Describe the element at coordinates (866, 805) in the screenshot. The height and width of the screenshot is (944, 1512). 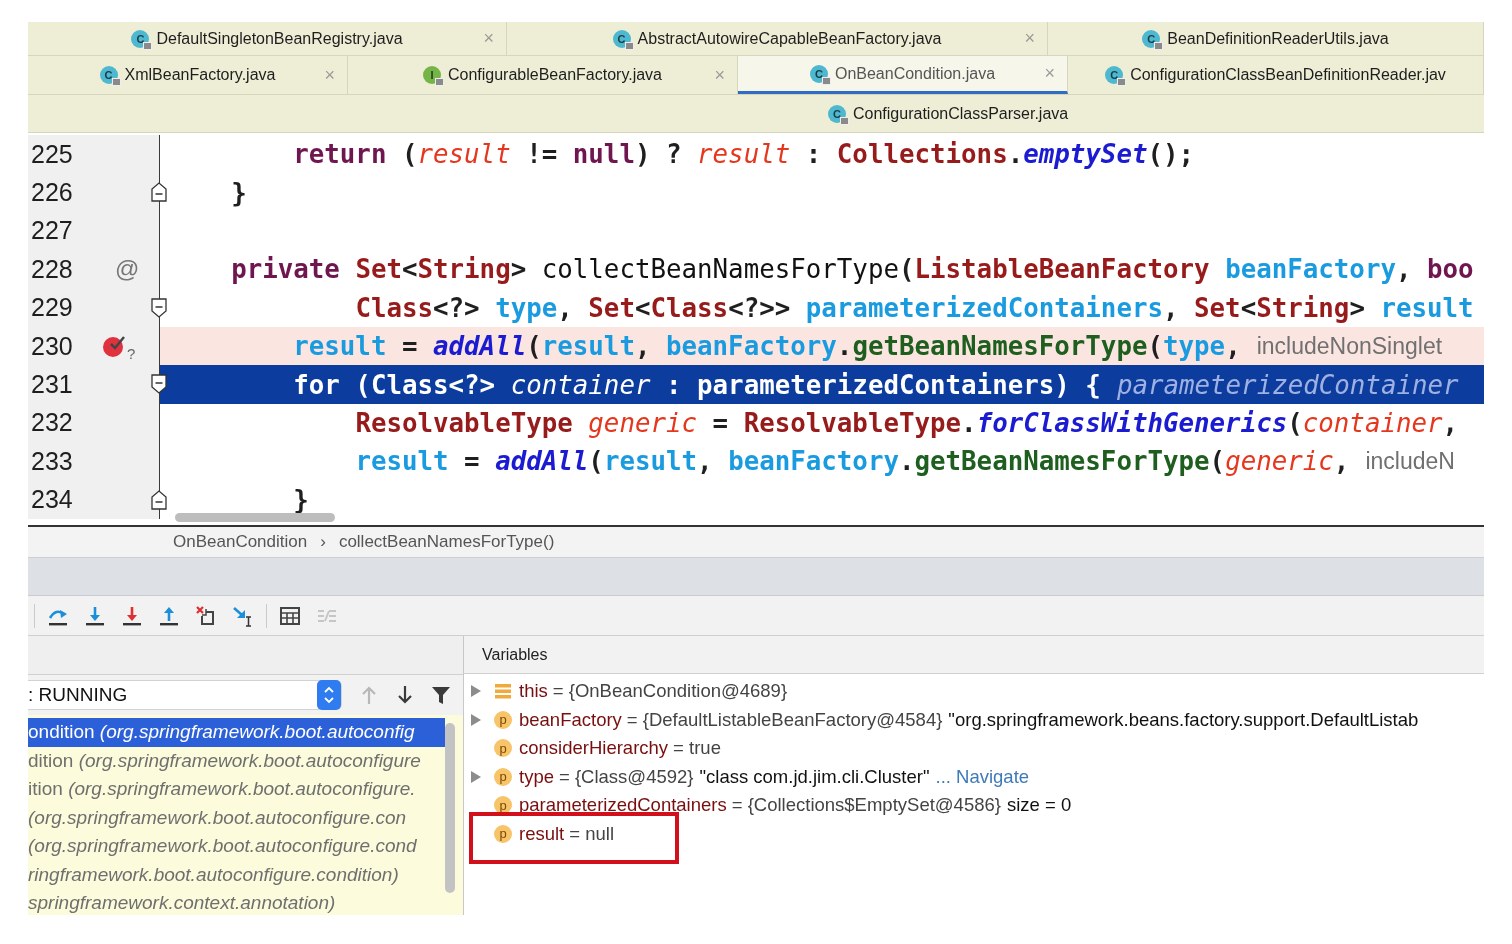
I see `variable-value: = {Collections$EmptySet@4586}` at that location.